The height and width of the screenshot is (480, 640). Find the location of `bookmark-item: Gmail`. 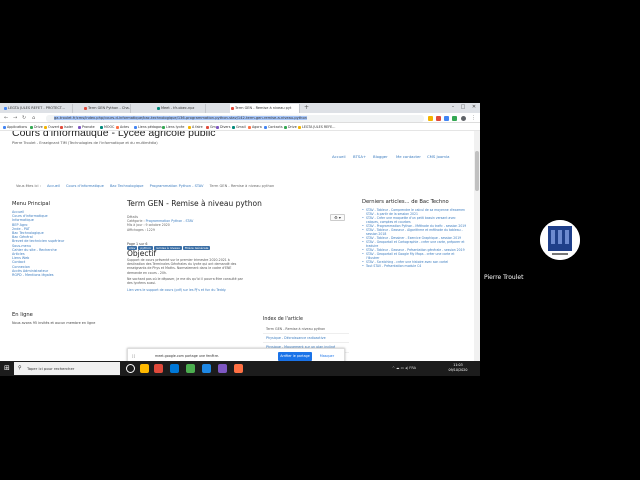

bookmark-item: Gmail is located at coordinates (239, 127).